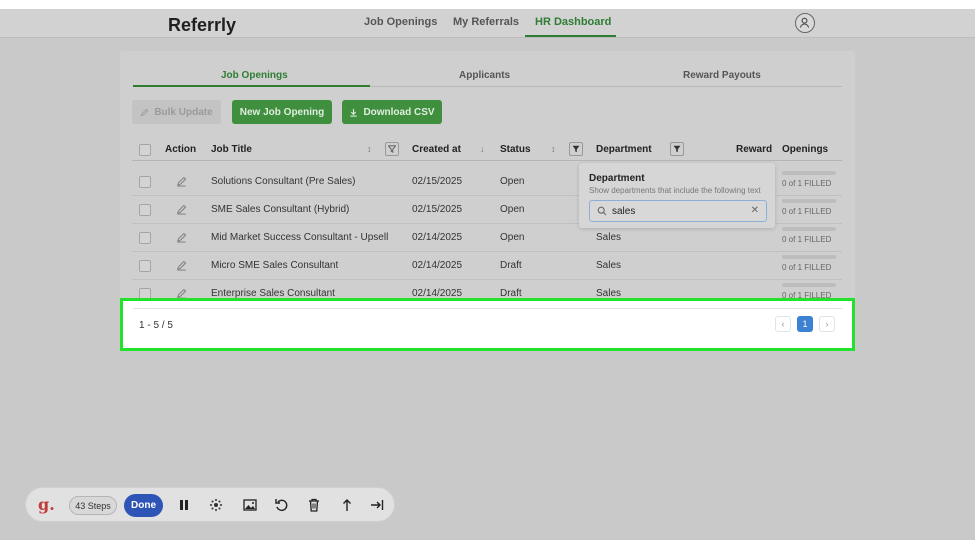 Image resolution: width=975 pixels, height=548 pixels. Describe the element at coordinates (347, 505) in the screenshot. I see `arrow-up-icon` at that location.